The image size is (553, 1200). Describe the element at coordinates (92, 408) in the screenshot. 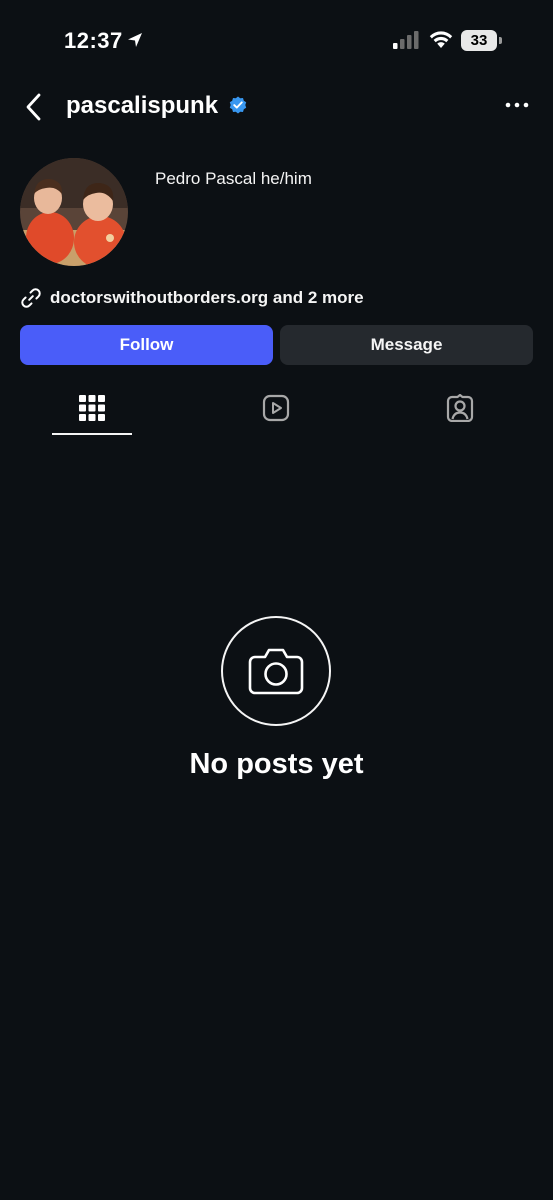

I see `grid-icon` at that location.